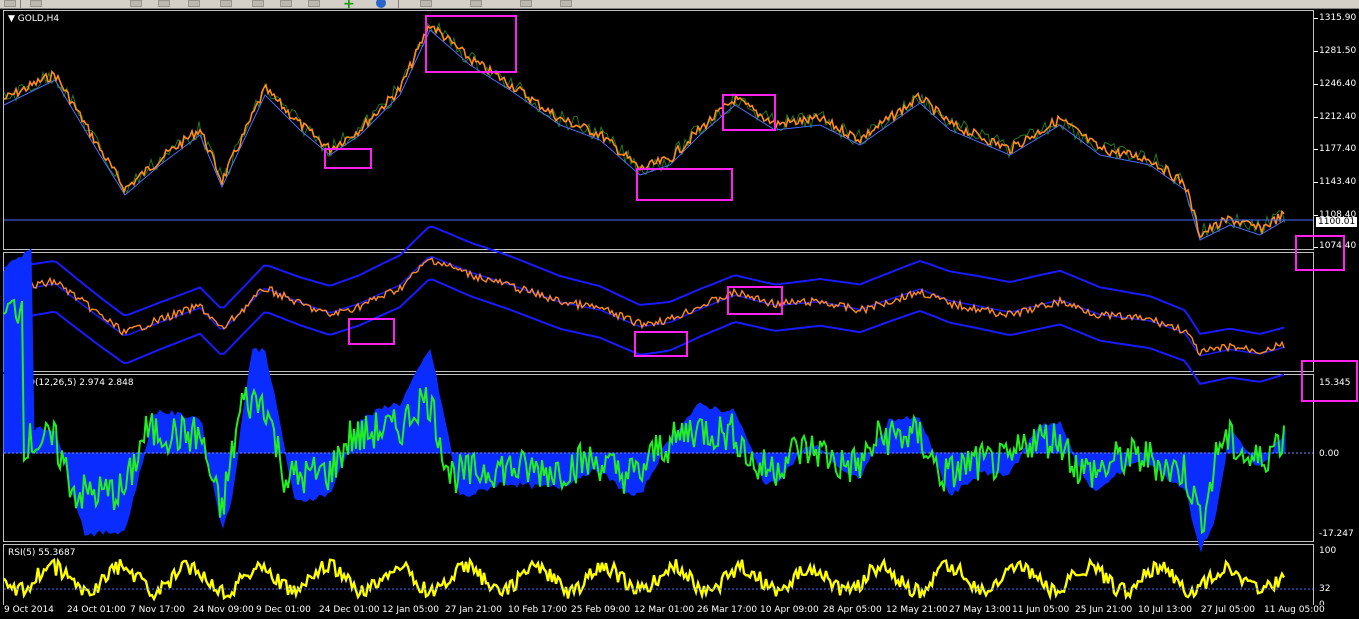  What do you see at coordinates (473, 610) in the screenshot?
I see `time-axis-label: 27 Jan 21:00` at bounding box center [473, 610].